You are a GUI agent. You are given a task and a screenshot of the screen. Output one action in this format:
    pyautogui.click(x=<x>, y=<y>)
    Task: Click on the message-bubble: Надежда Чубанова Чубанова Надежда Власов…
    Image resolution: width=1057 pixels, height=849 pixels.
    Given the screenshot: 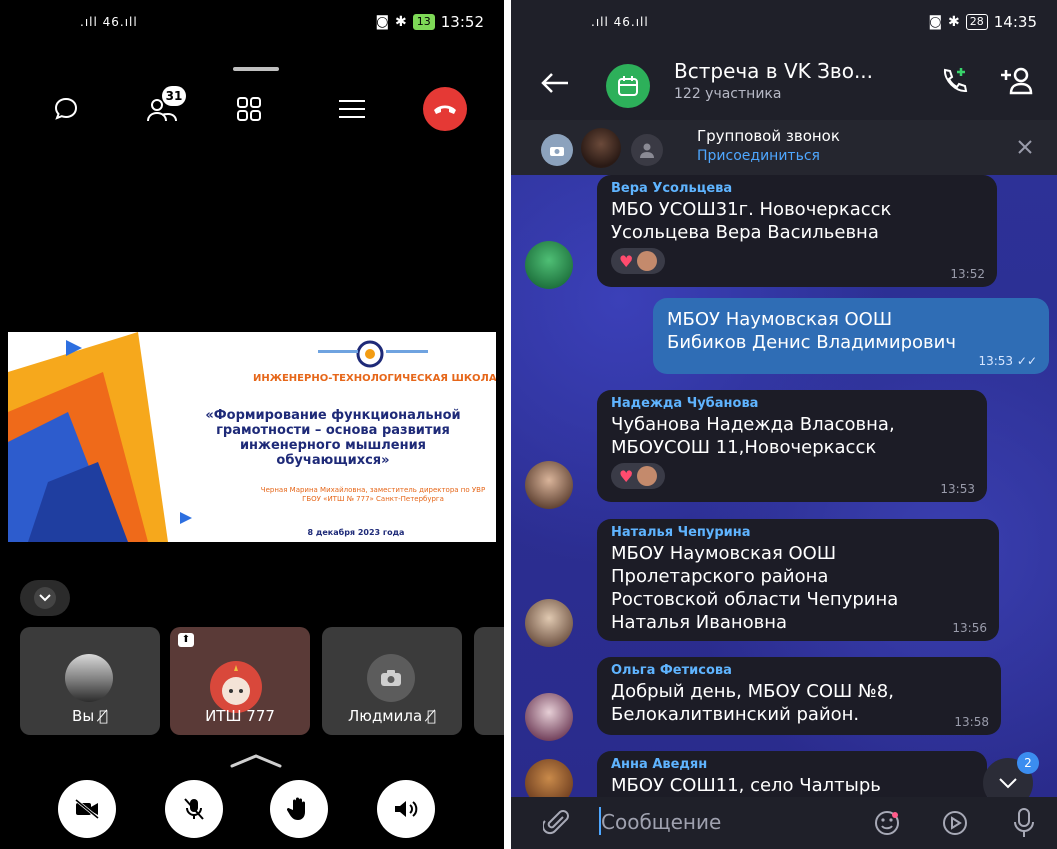 What is the action you would take?
    pyautogui.click(x=792, y=446)
    